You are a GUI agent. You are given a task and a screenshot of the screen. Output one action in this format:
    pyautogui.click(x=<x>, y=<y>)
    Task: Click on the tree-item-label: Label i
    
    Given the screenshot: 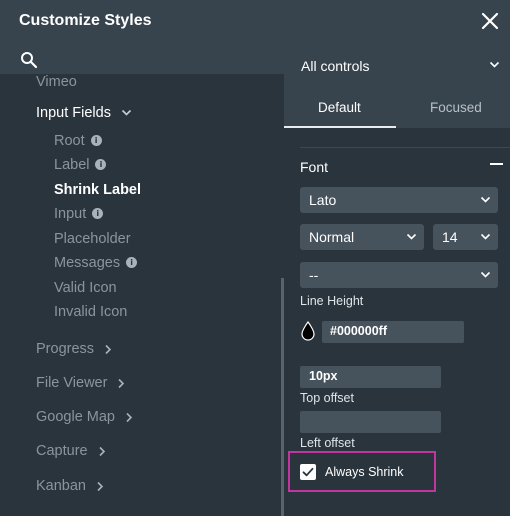 What is the action you would take?
    pyautogui.click(x=80, y=165)
    